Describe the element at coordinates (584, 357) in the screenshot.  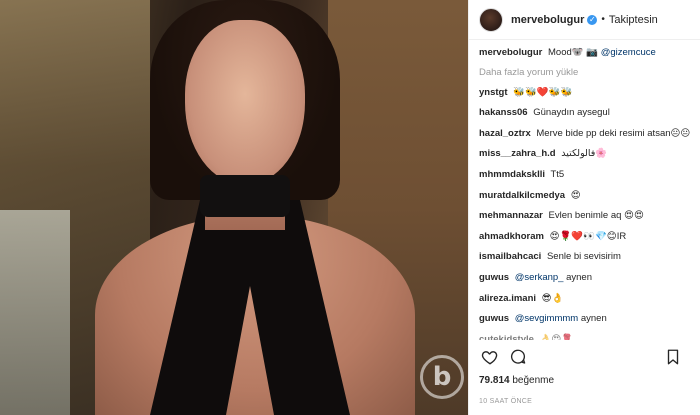
I see `post-actions` at that location.